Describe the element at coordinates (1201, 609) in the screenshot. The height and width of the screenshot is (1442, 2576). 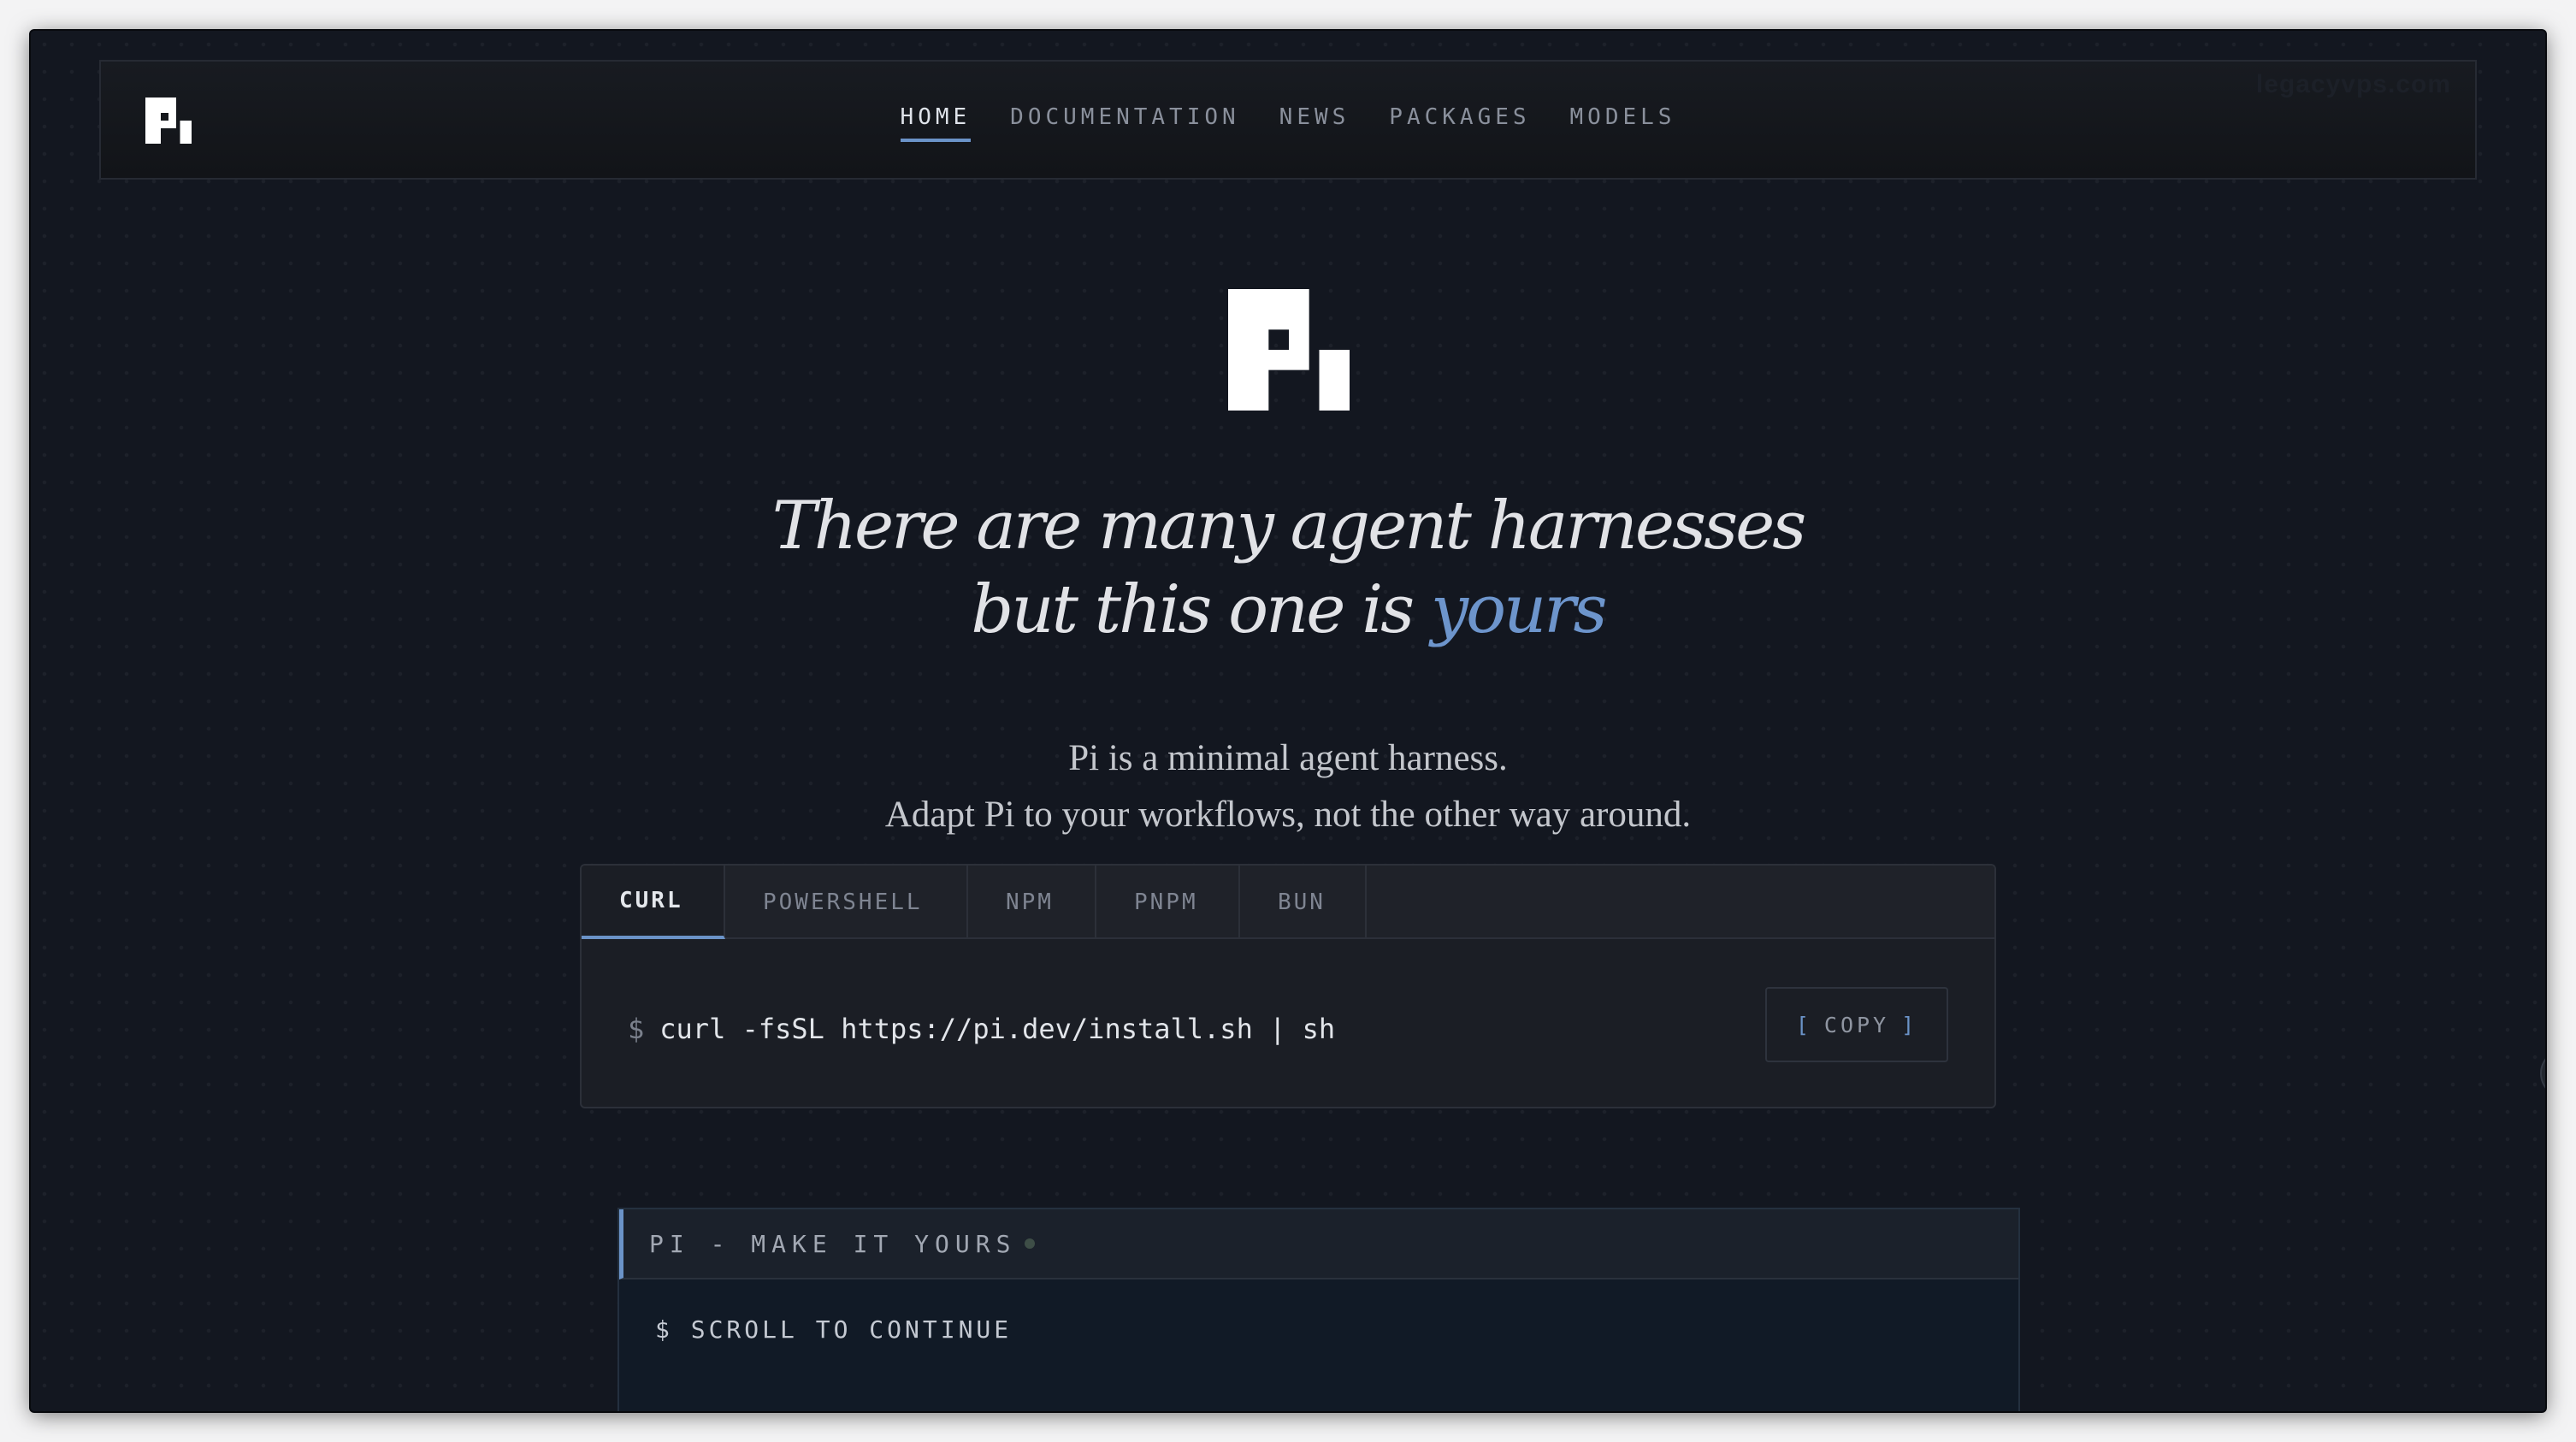
I see `hero-headline-prefix: but this one is` at that location.